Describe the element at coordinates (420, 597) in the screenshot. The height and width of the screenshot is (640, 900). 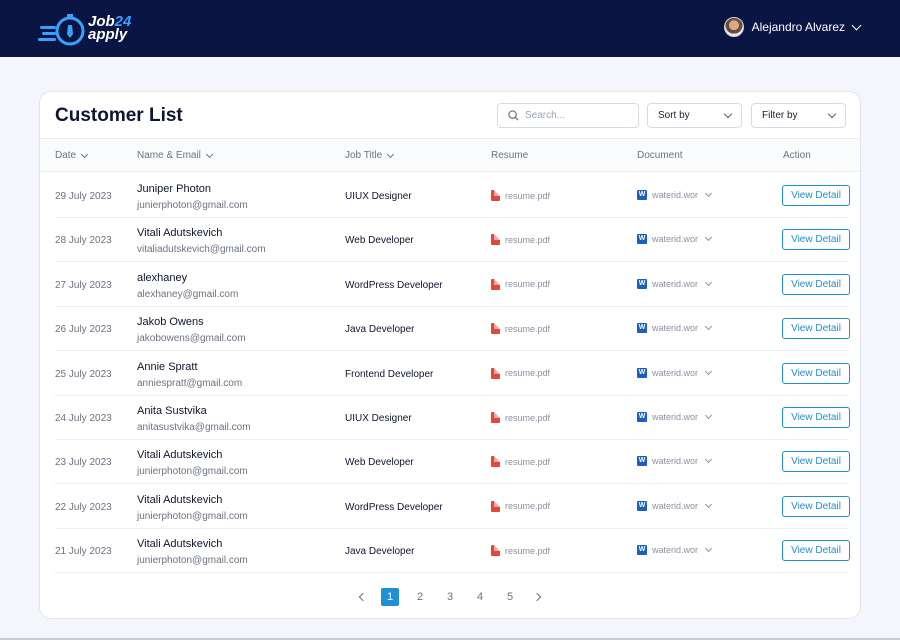
I see `page-2-button: 2` at that location.